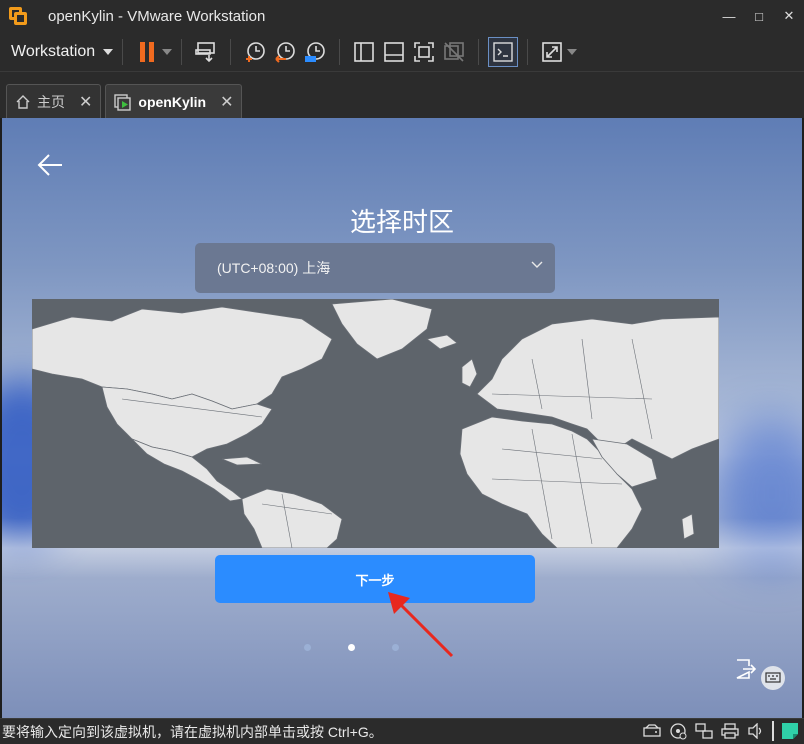  I want to click on tab-openkylin-label: openKylin, so click(172, 101).